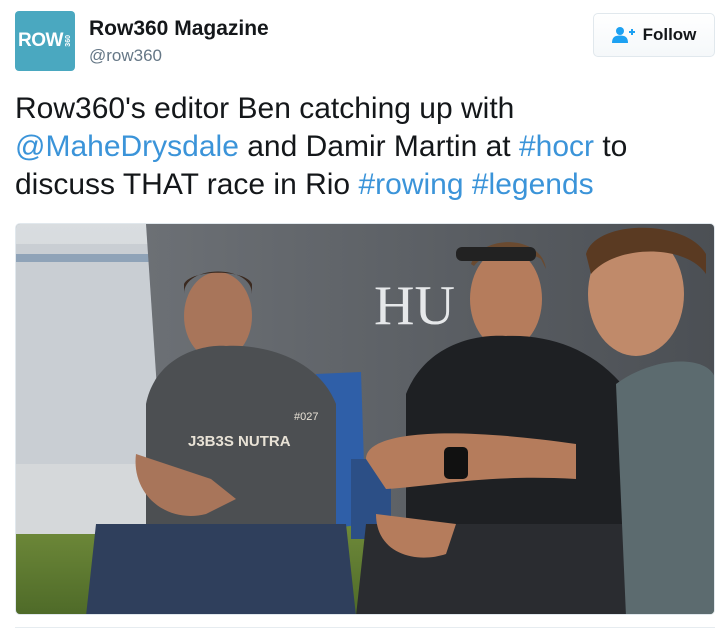 The height and width of the screenshot is (633, 727). I want to click on mention-link: @MaheDrysdale, so click(127, 146).